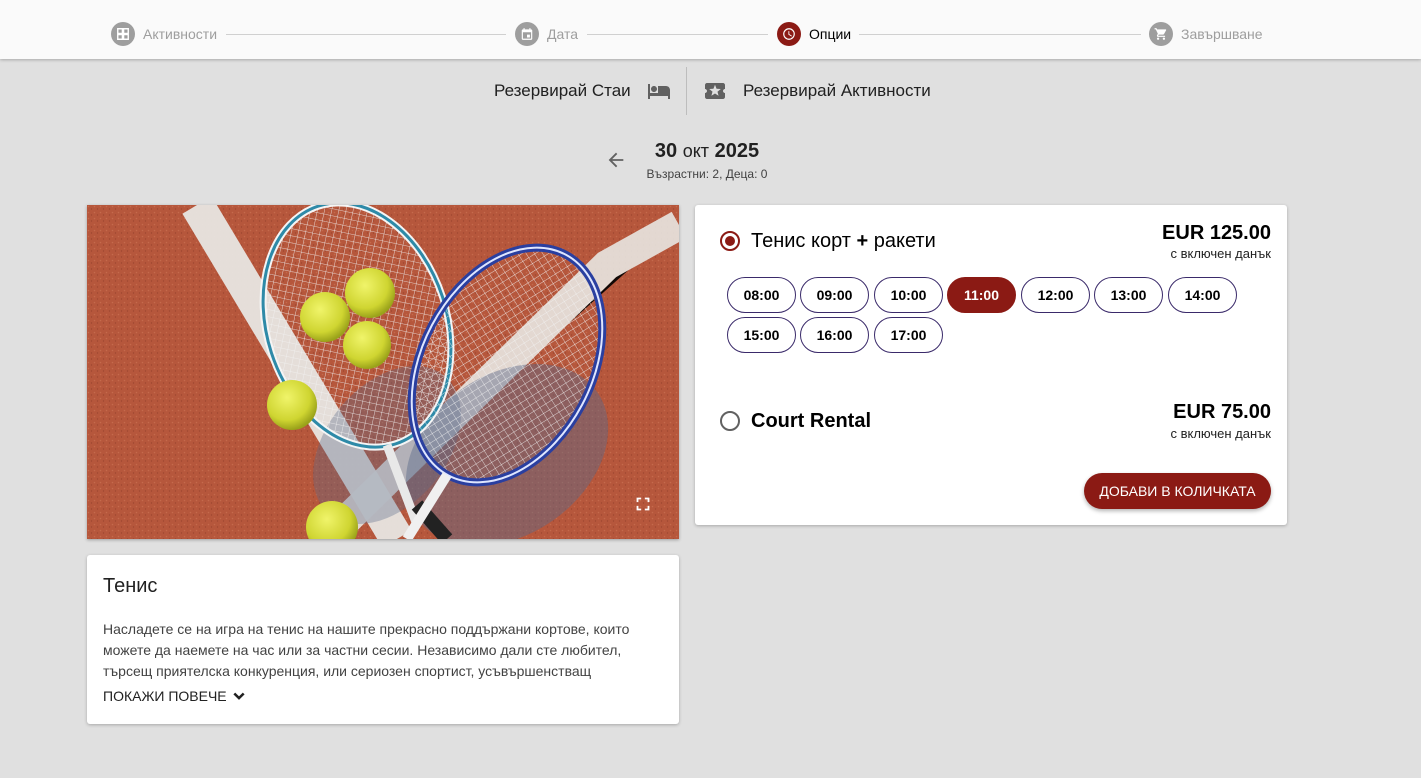 Image resolution: width=1421 pixels, height=778 pixels. What do you see at coordinates (834, 295) in the screenshot?
I see `time-slot: 09:00` at bounding box center [834, 295].